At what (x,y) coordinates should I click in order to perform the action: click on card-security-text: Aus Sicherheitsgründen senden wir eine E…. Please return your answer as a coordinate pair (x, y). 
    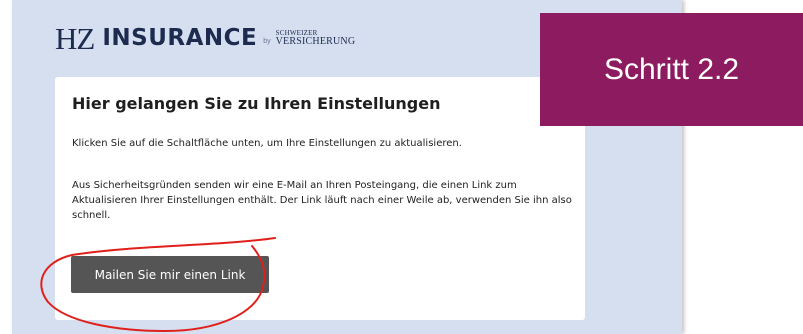
    Looking at the image, I should click on (322, 200).